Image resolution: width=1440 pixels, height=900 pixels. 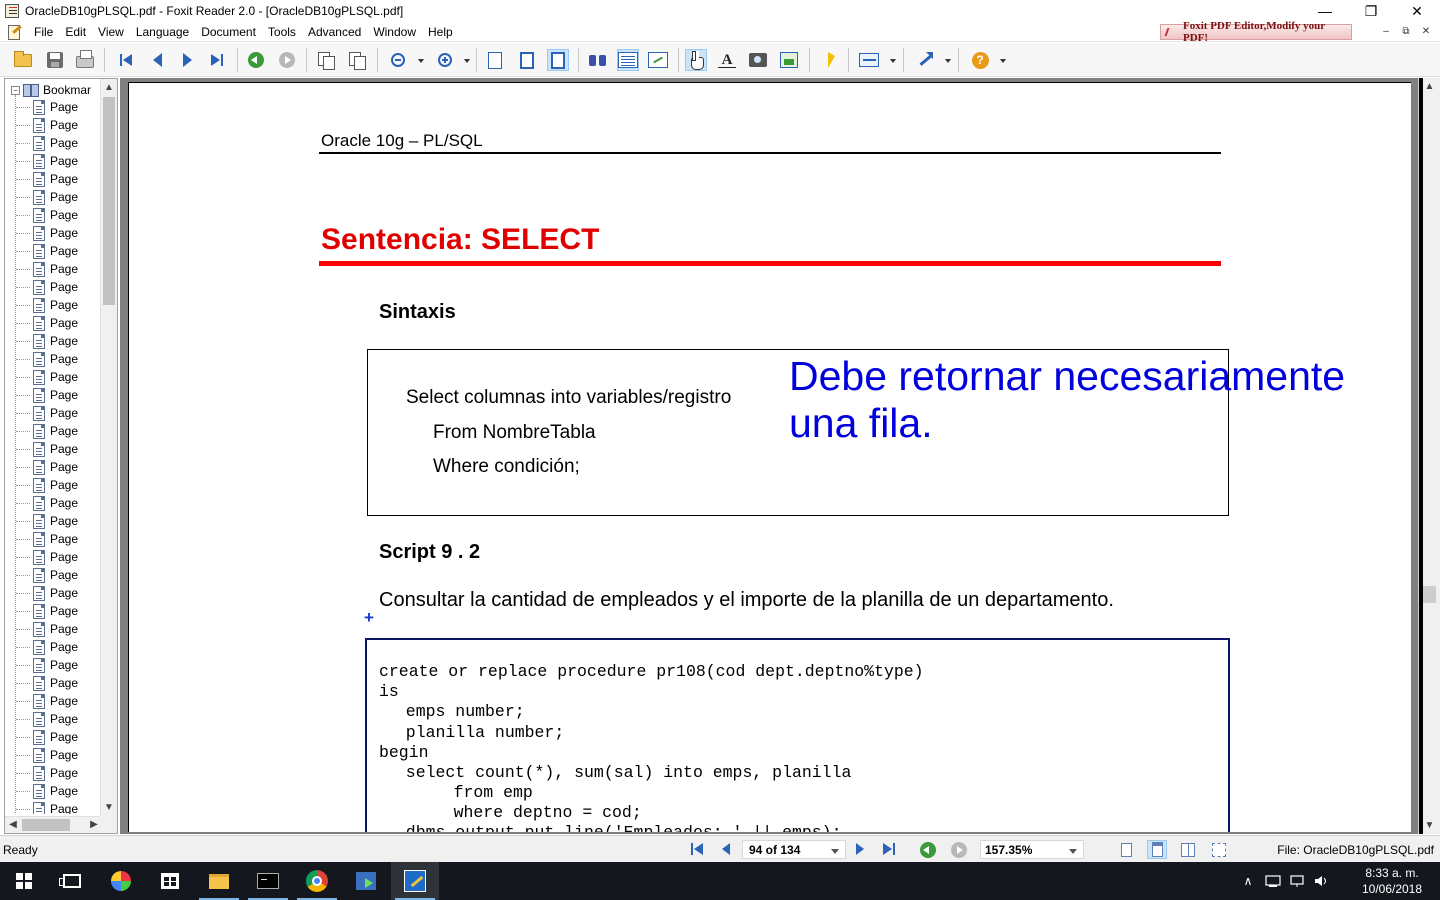 I want to click on taskbar-command-prompt, so click(x=268, y=881).